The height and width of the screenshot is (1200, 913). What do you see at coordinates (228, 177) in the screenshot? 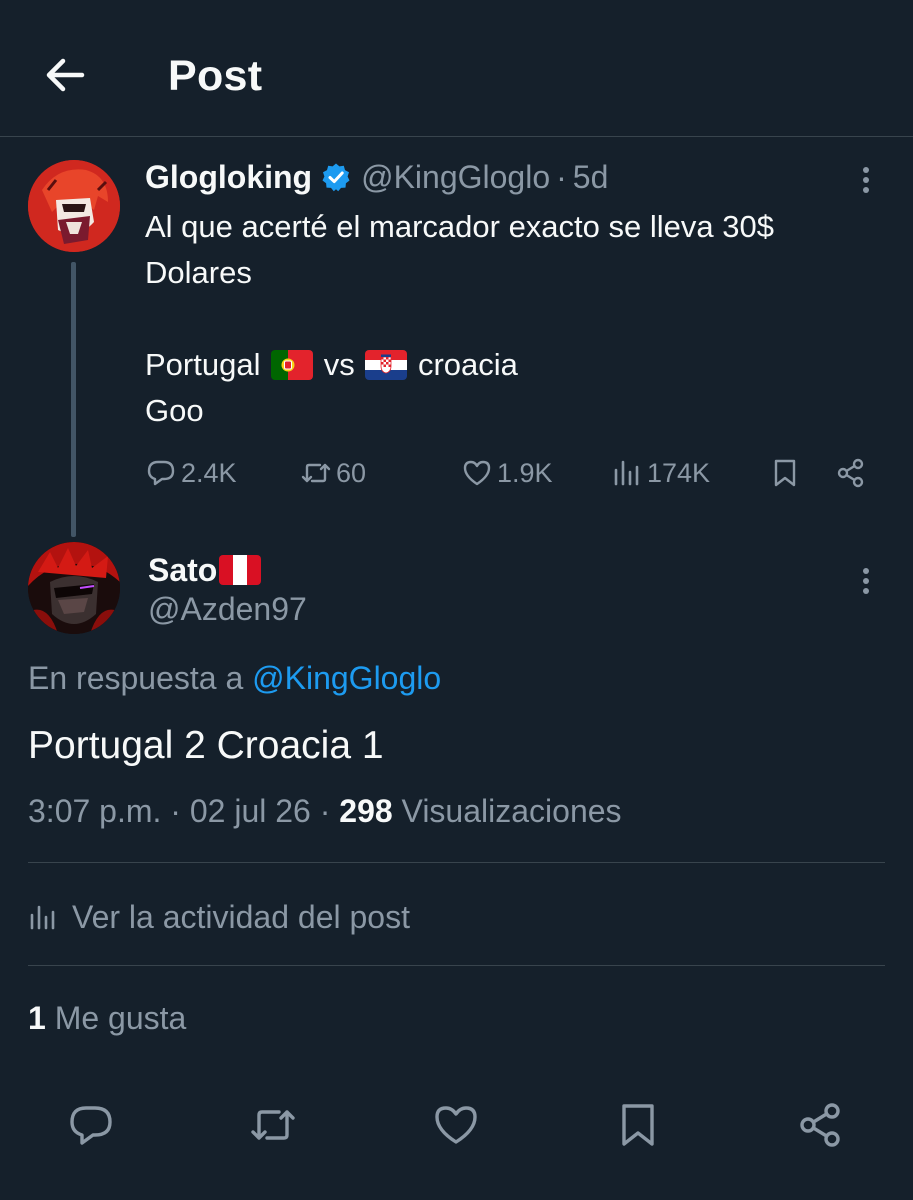
I see `parent-author-name: Glogloking` at bounding box center [228, 177].